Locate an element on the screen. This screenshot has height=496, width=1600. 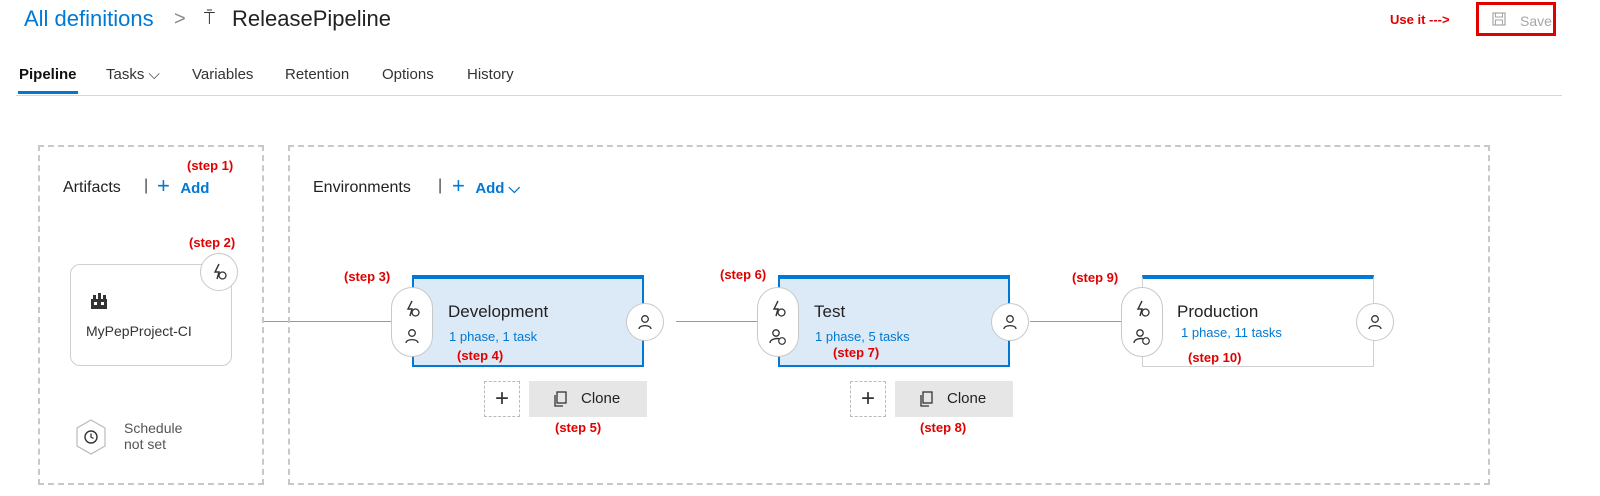
environment-name: Test is located at coordinates (829, 312).